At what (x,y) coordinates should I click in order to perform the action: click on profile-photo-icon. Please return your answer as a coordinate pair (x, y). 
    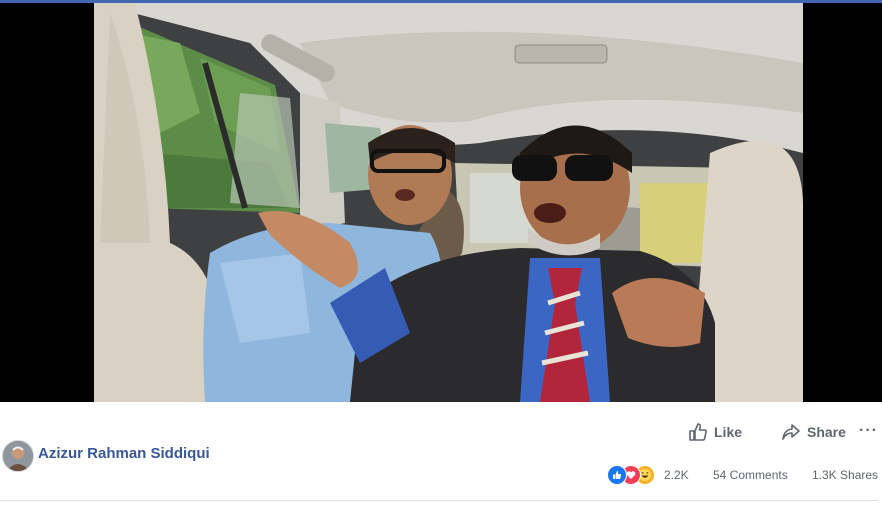
    Looking at the image, I should click on (18, 456).